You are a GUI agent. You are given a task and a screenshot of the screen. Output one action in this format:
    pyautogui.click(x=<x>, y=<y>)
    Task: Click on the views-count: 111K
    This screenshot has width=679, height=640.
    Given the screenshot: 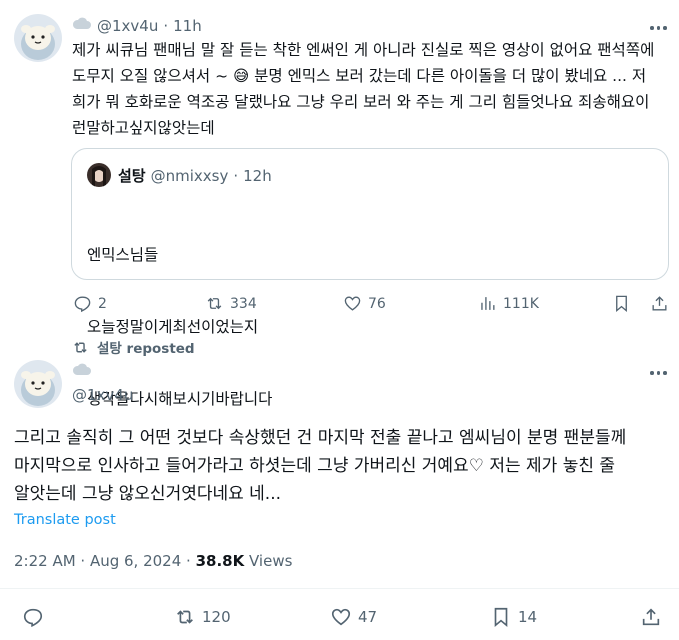 What is the action you would take?
    pyautogui.click(x=521, y=303)
    